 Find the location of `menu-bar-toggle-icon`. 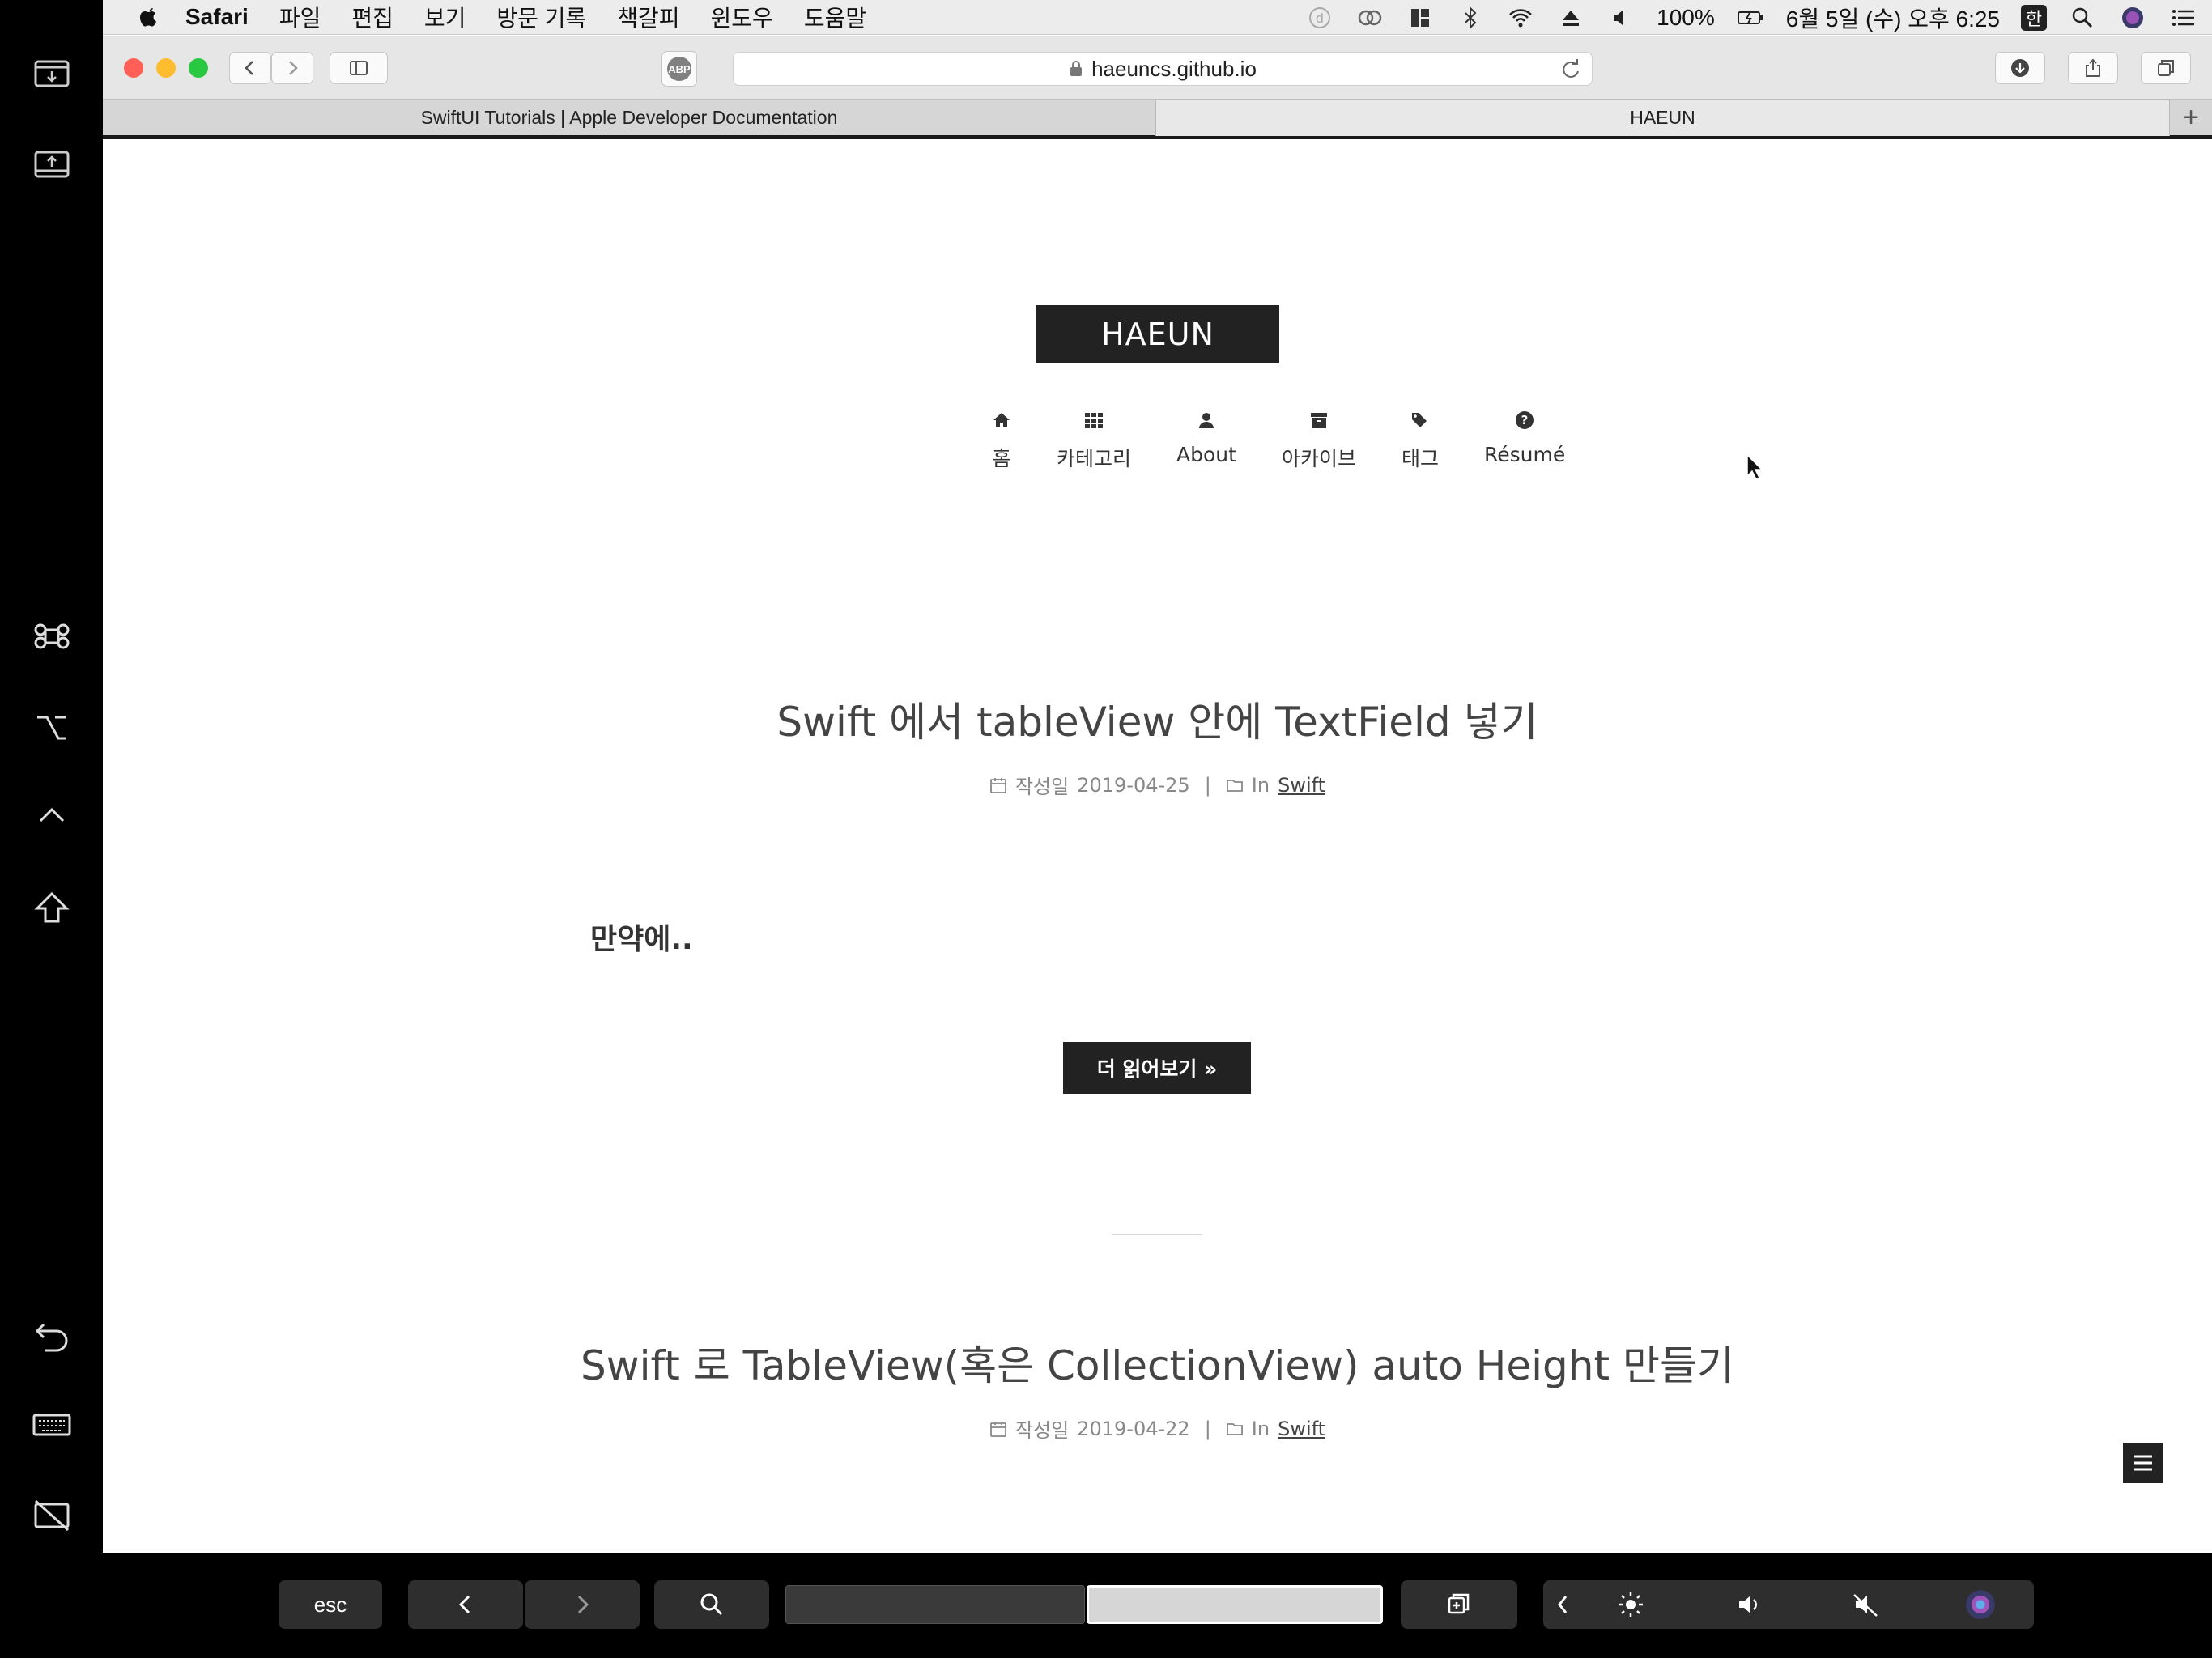

menu-bar-toggle-icon is located at coordinates (52, 74).